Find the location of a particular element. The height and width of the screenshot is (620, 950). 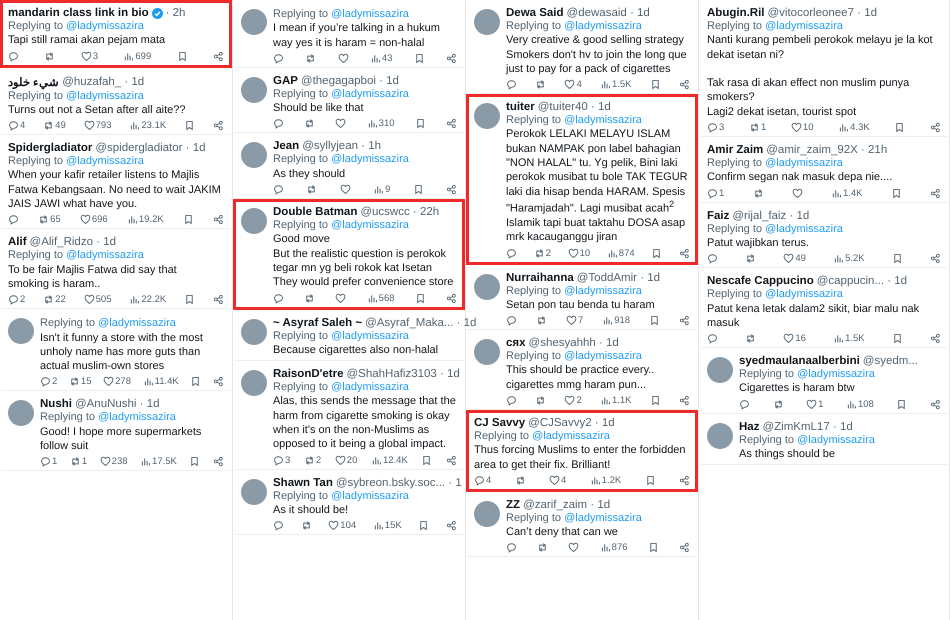

user-handle: @ToddAmir · 1d is located at coordinates (618, 278).